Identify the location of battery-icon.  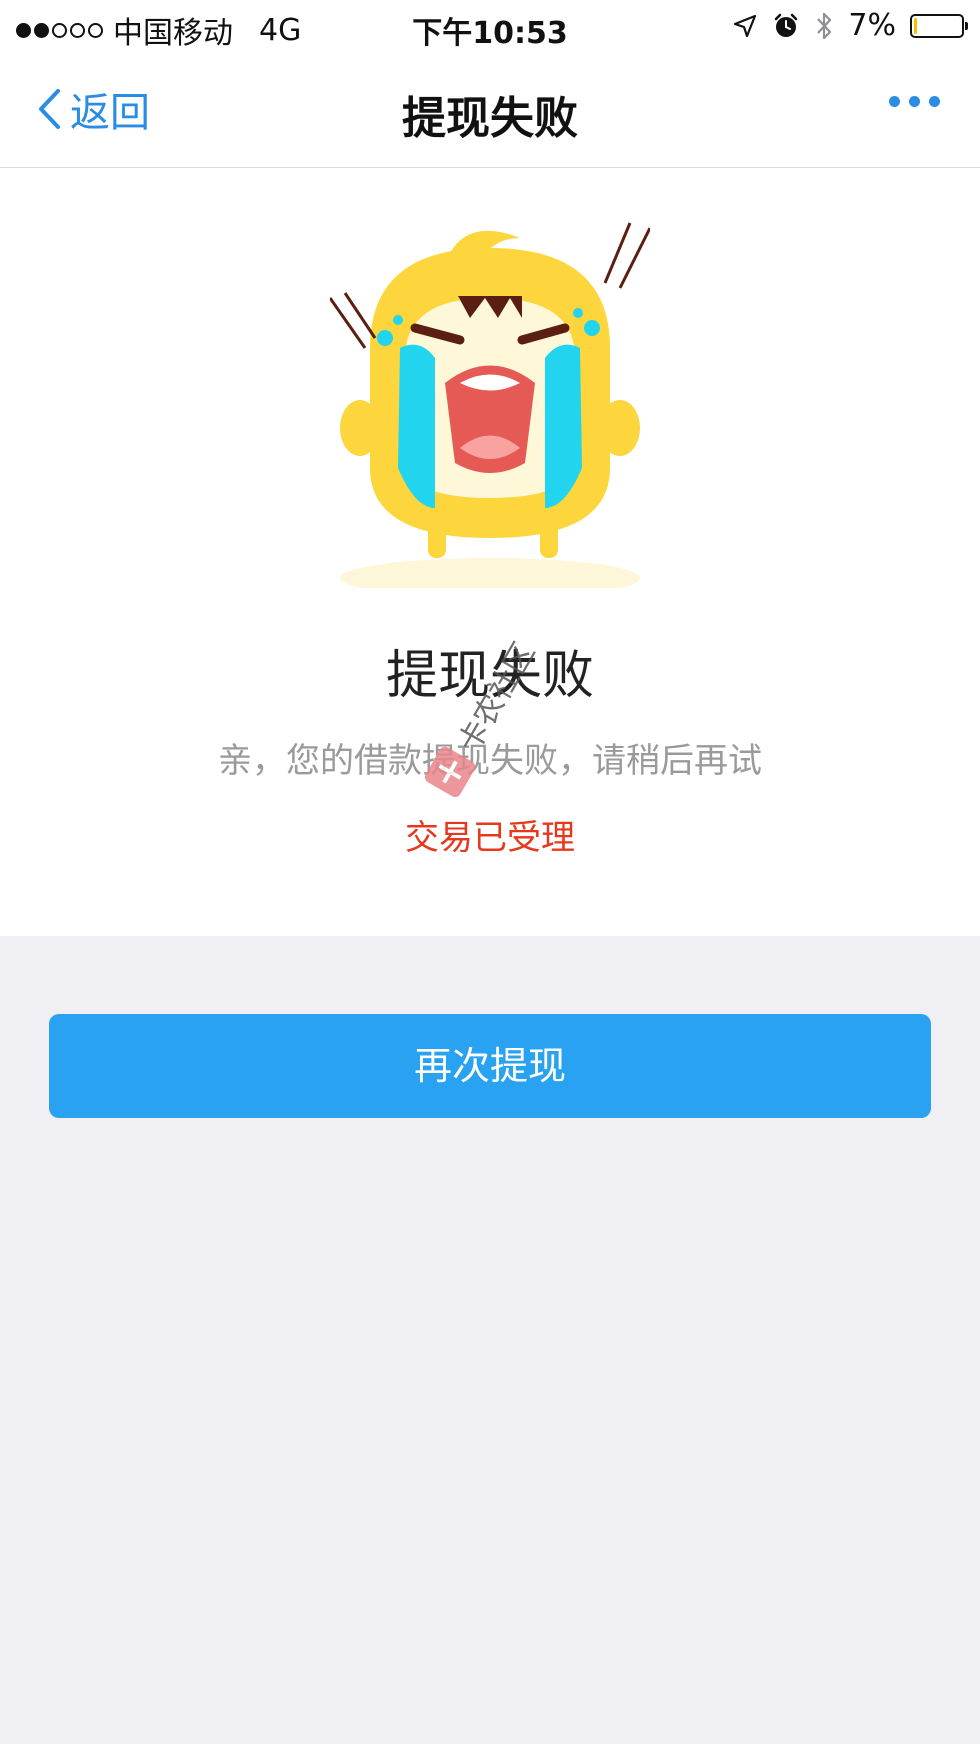
(939, 25).